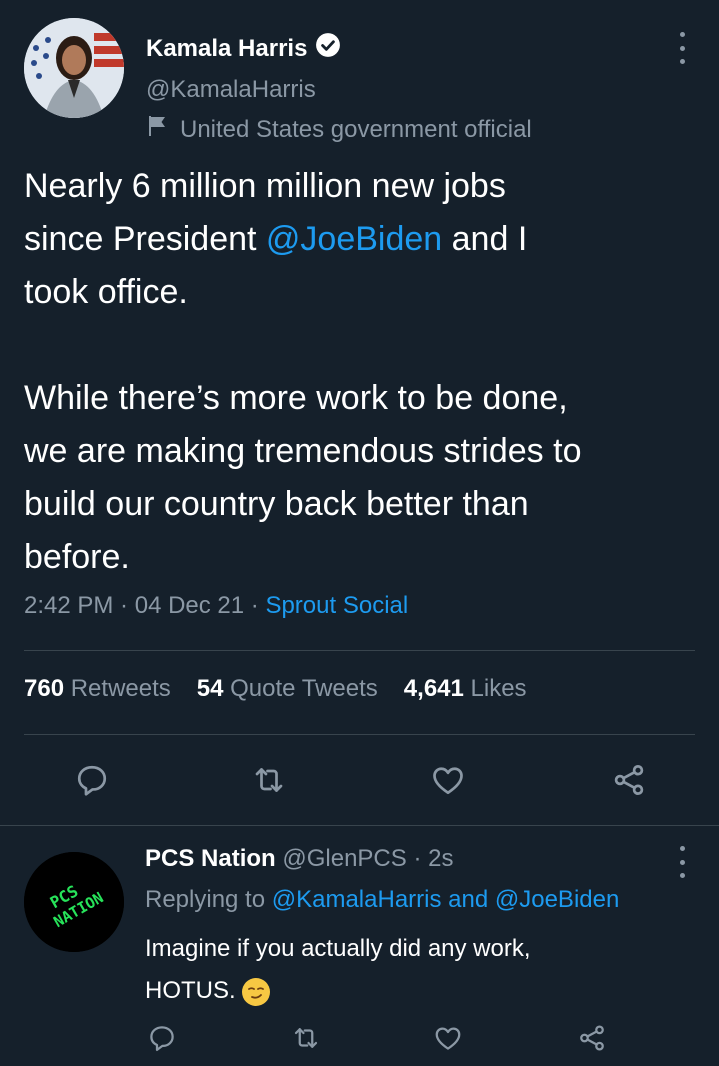 This screenshot has height=1066, width=719. What do you see at coordinates (433, 688) in the screenshot?
I see `likes-count: 4,641` at bounding box center [433, 688].